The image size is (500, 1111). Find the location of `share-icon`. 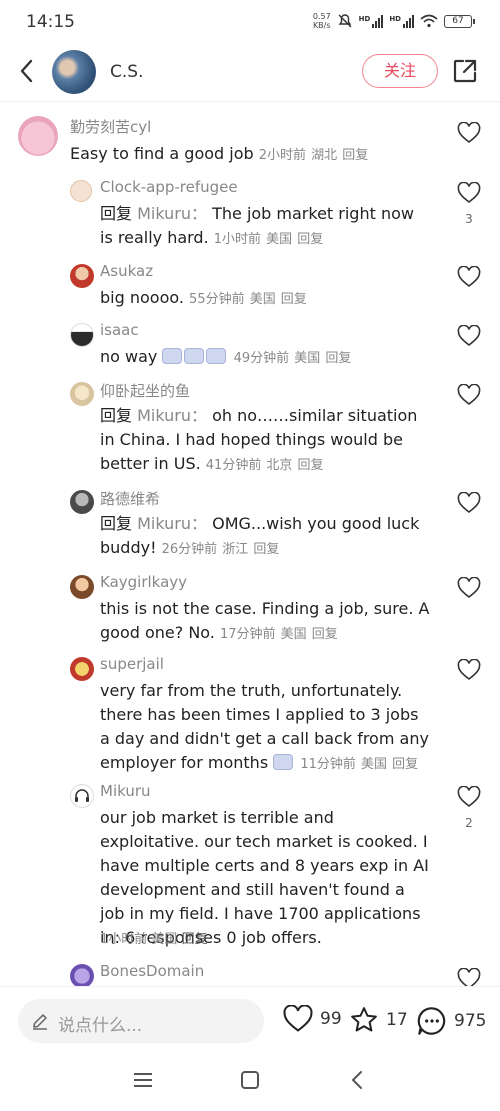

share-icon is located at coordinates (465, 71).